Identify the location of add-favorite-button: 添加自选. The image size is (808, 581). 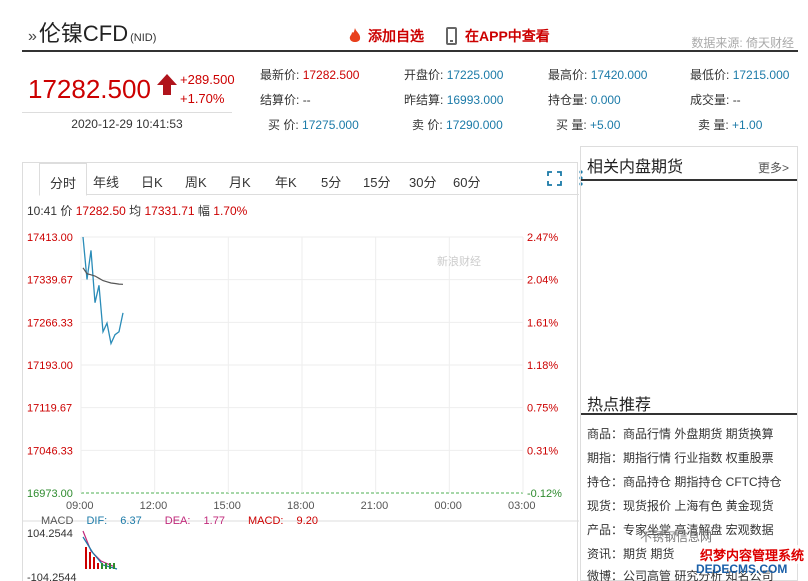
(386, 36).